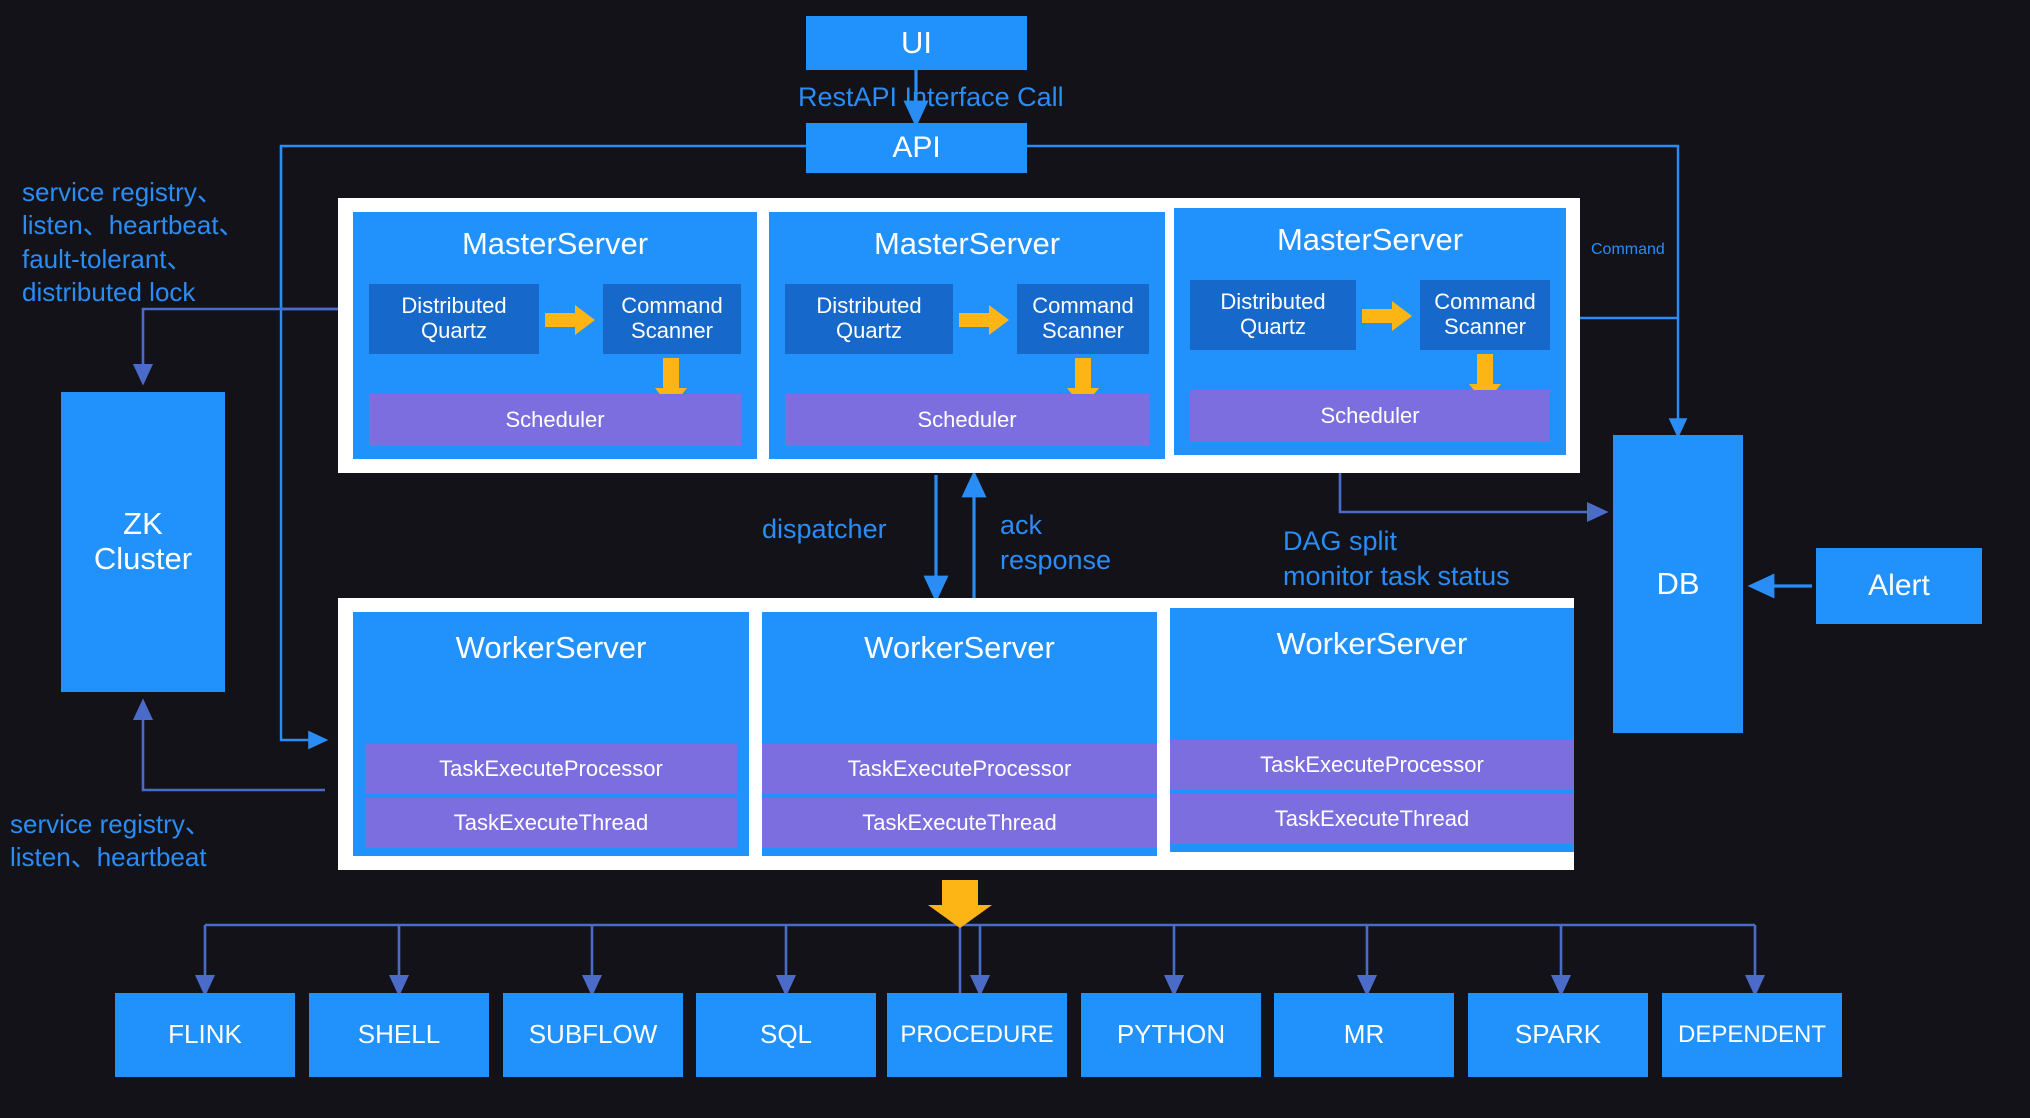  I want to click on node-ui: UI, so click(916, 43).